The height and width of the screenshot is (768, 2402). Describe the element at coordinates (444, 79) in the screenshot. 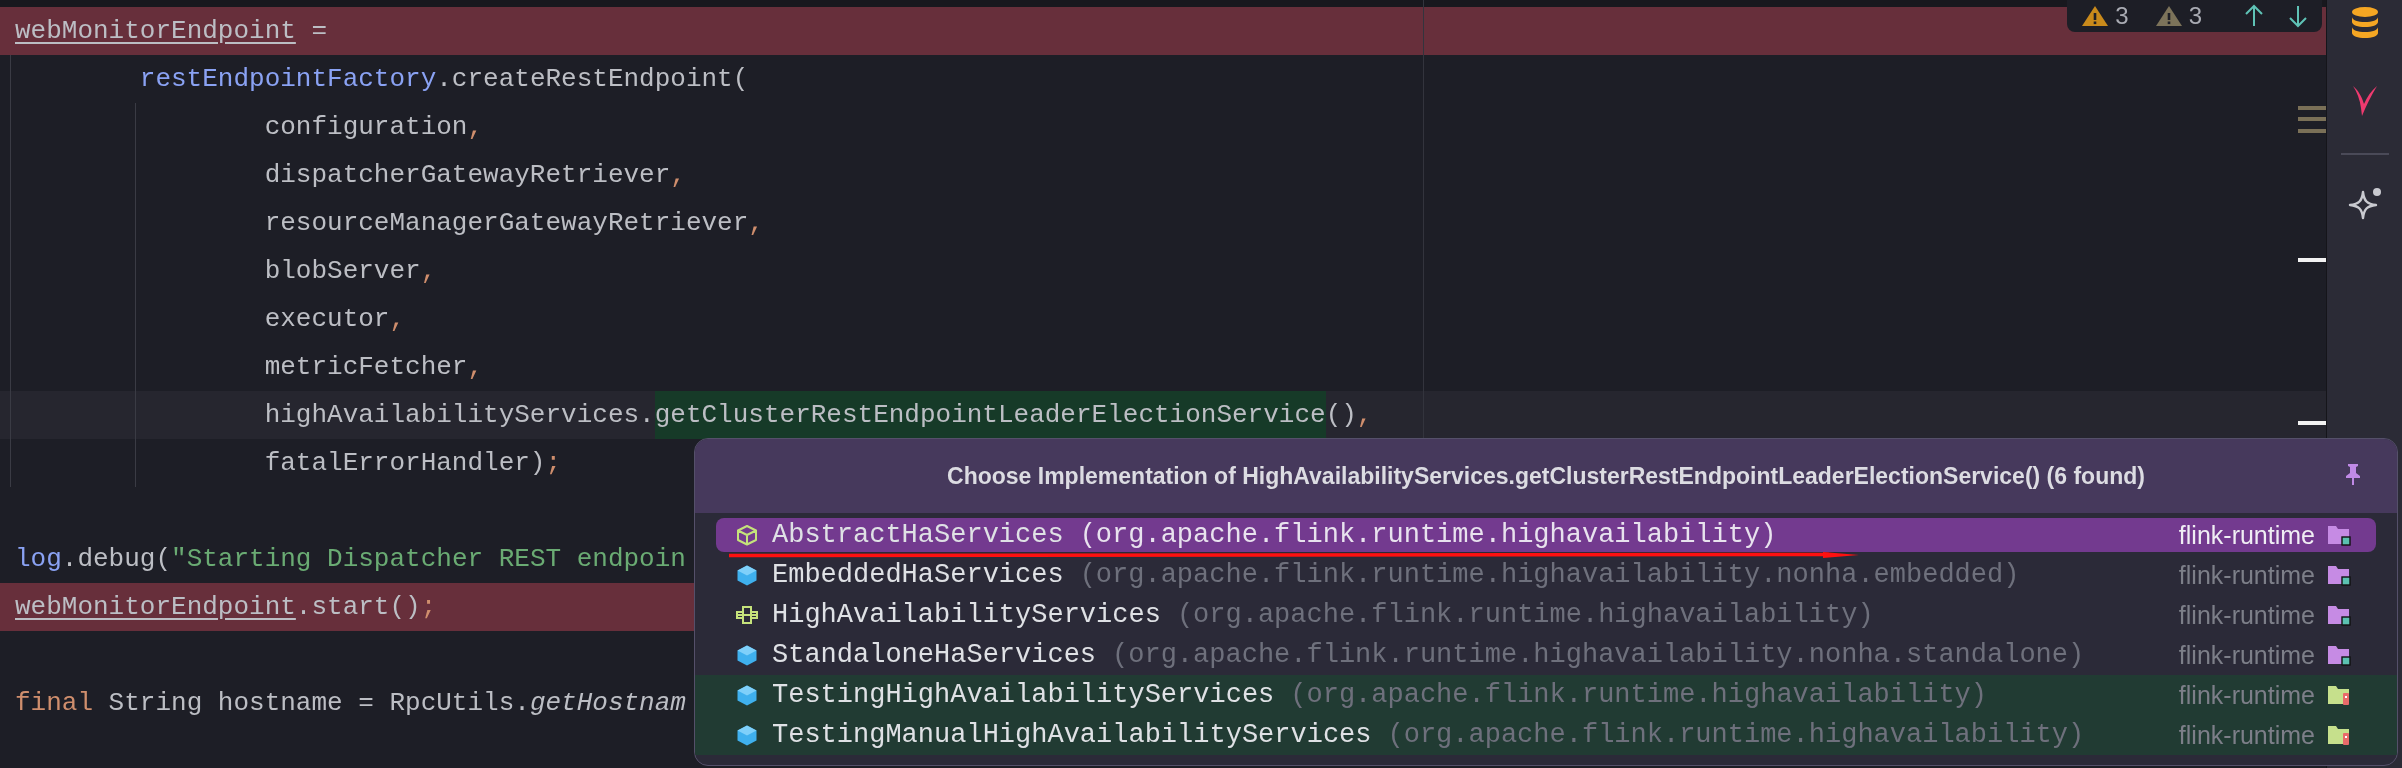

I see `code-line: restEndpointFactory.createRestEndpoint(` at that location.